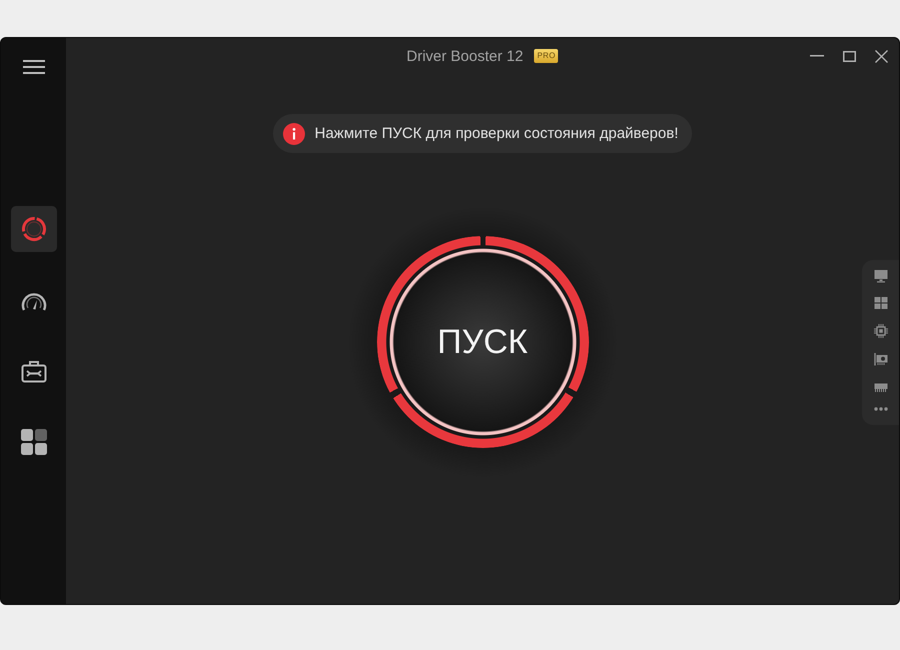 This screenshot has height=650, width=900. I want to click on tiles-icon, so click(33, 442).